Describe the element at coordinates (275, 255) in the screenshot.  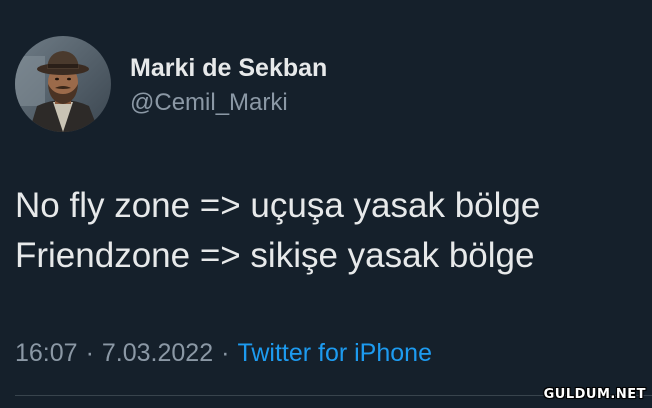
I see `tweet-line: Friendzone => sikişe yasak bölge` at that location.